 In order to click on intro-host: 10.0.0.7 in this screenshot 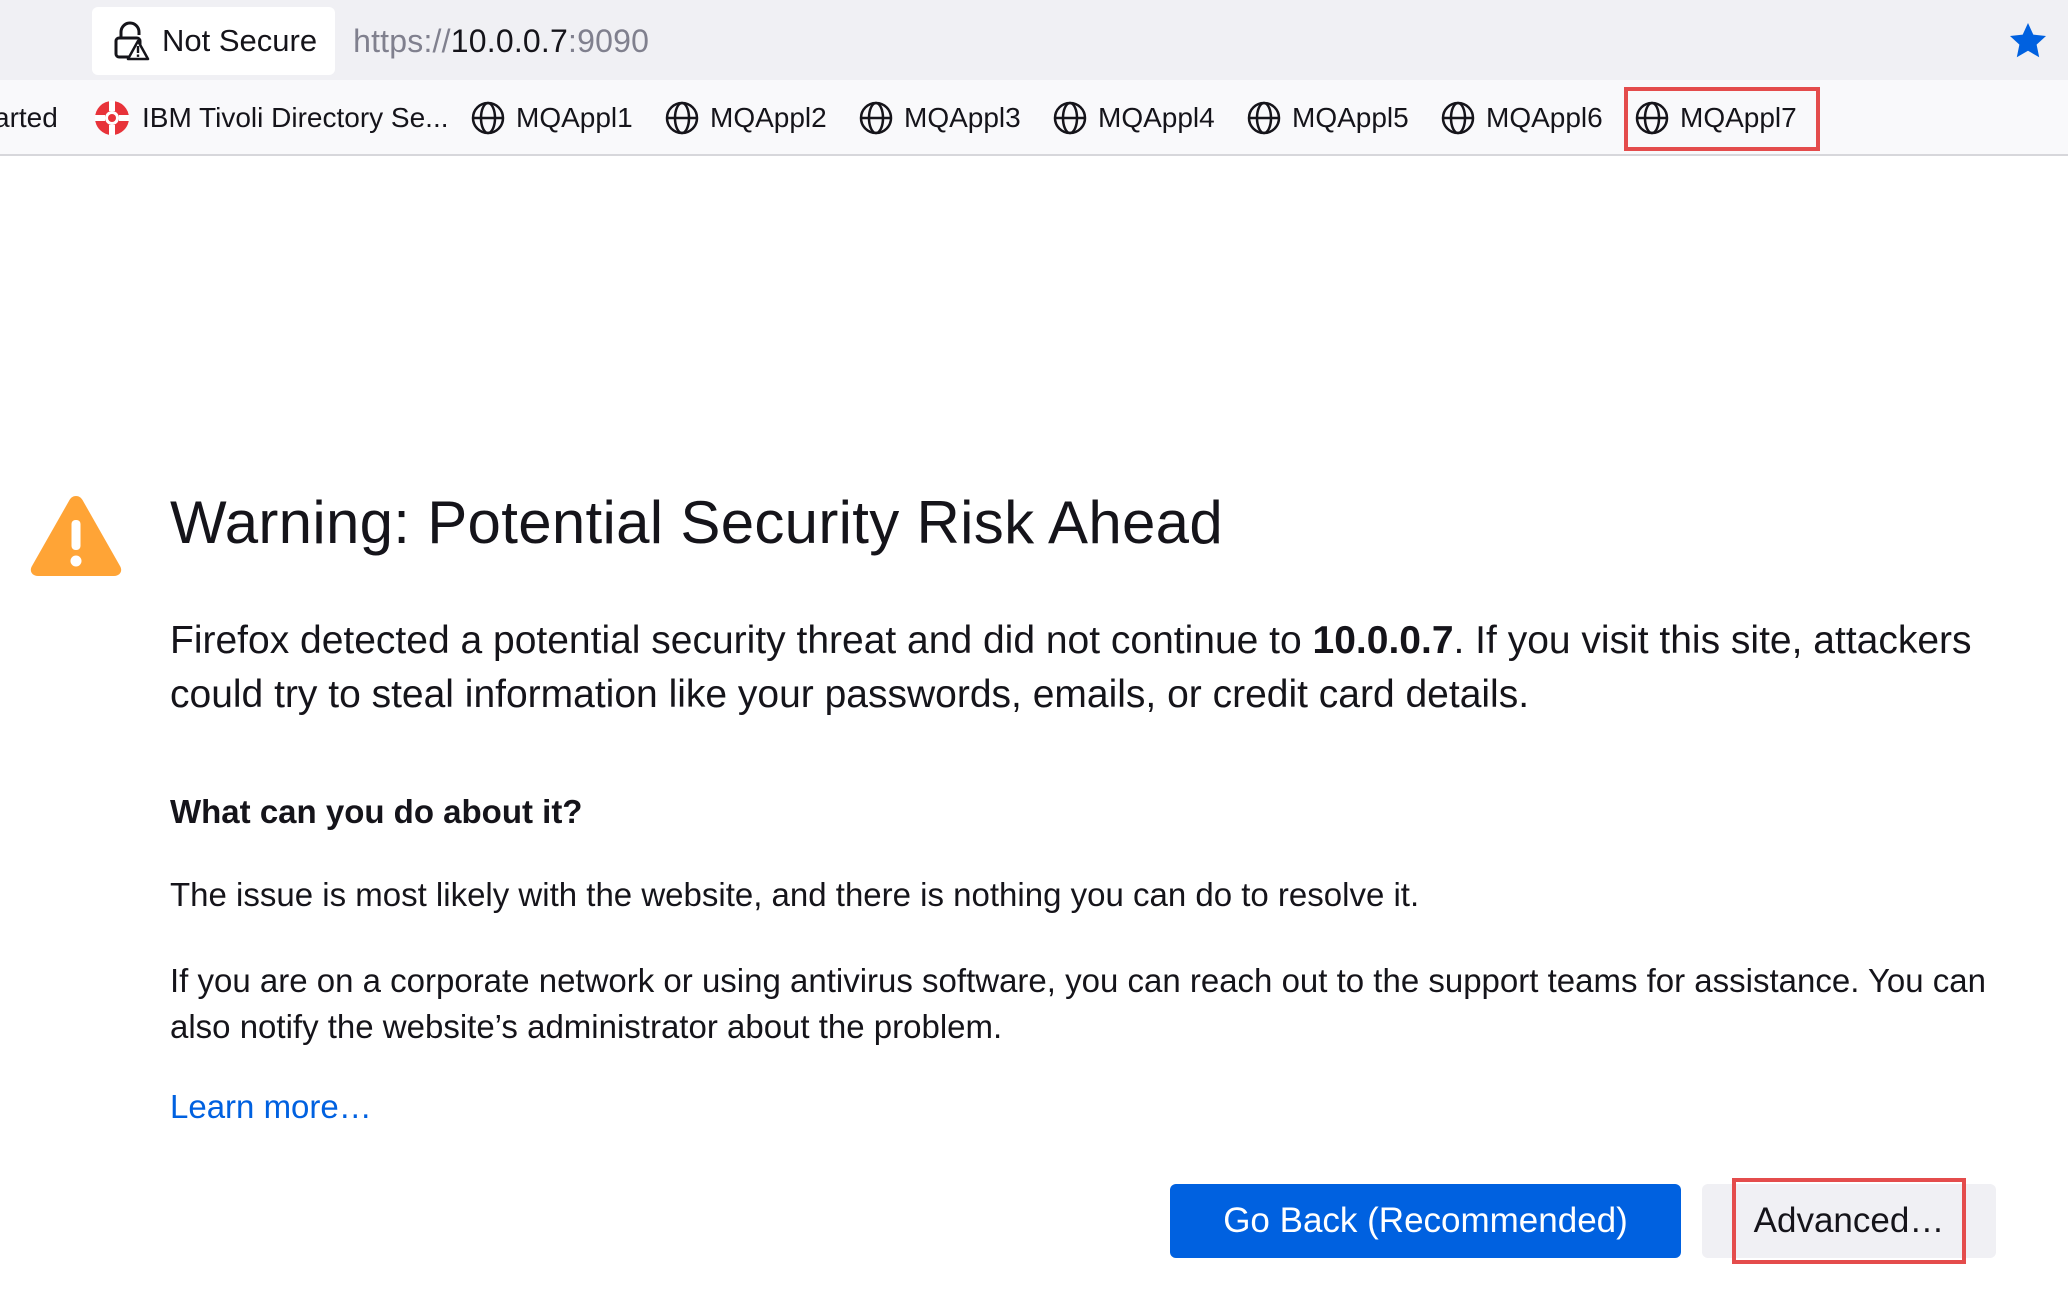, I will do `click(1383, 640)`.